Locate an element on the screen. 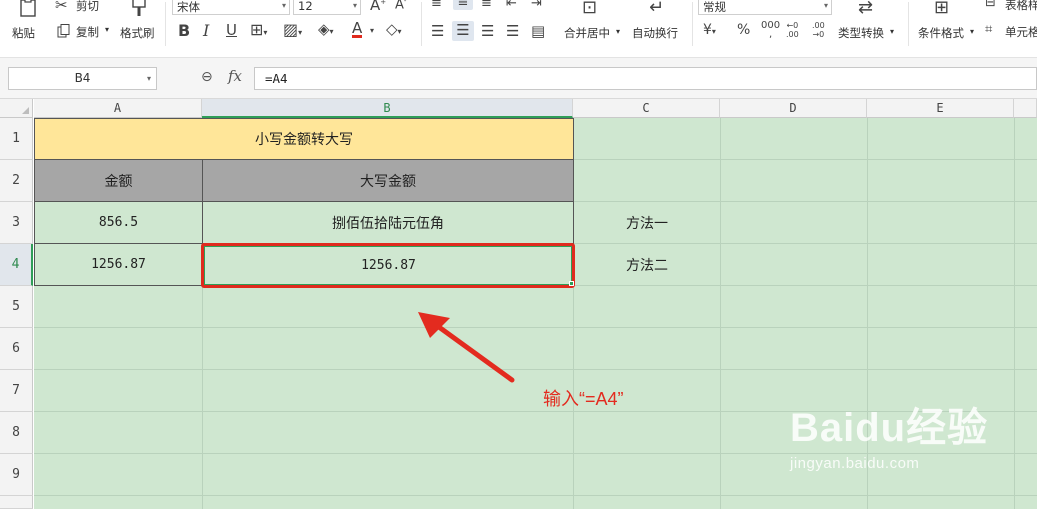  thousands-separator-icon: 000, is located at coordinates (770, 30).